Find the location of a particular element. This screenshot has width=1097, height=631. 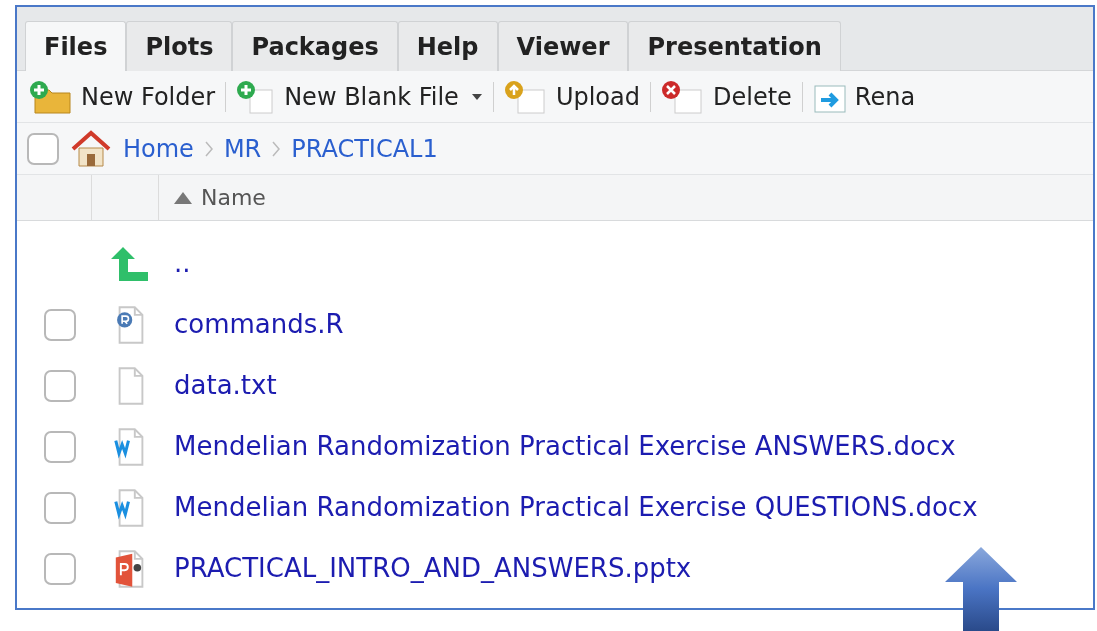

column-header: Name is located at coordinates (212, 197).